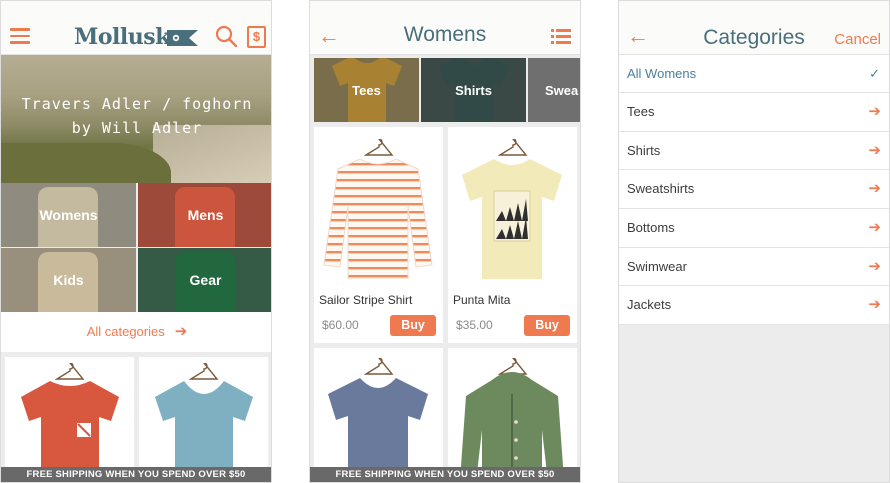  What do you see at coordinates (340, 325) in the screenshot?
I see `product-price: $60.00` at bounding box center [340, 325].